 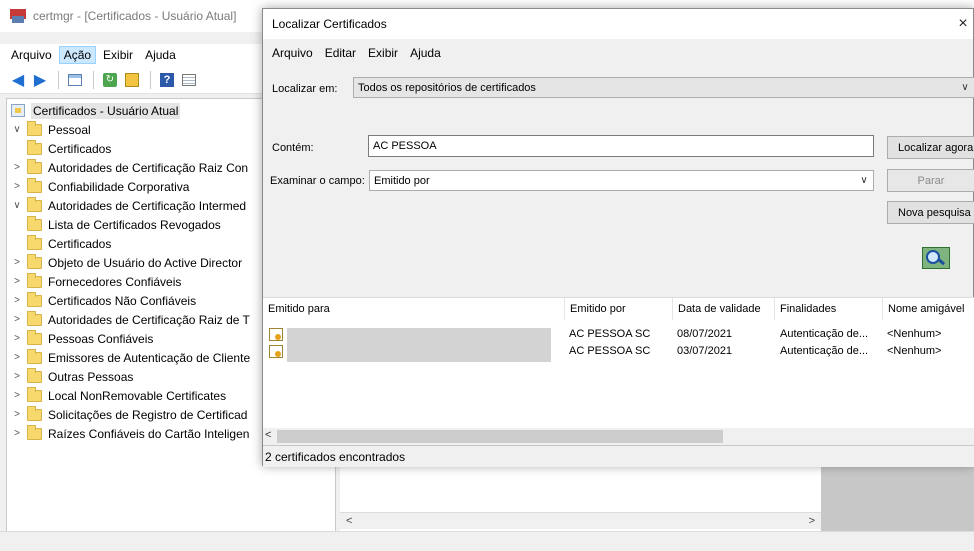 What do you see at coordinates (167, 80) in the screenshot?
I see `help-icon: ?` at bounding box center [167, 80].